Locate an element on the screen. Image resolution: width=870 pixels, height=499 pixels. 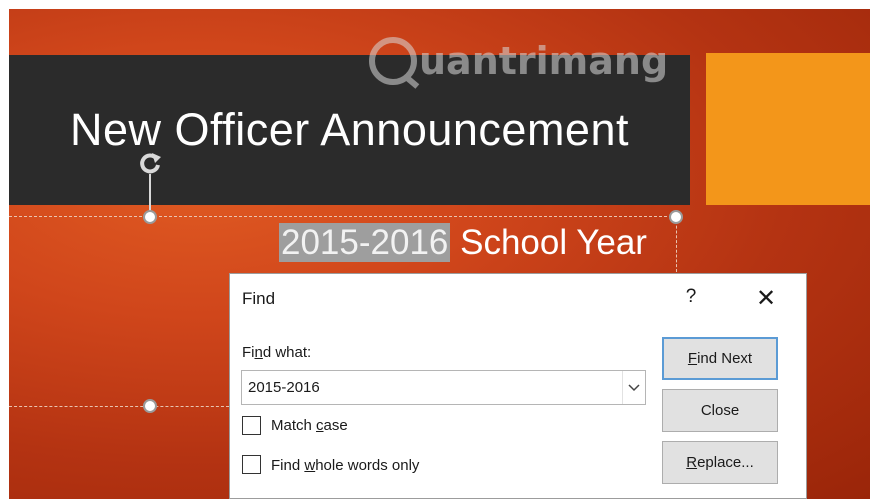
match-case-label: Match case is located at coordinates (309, 425).